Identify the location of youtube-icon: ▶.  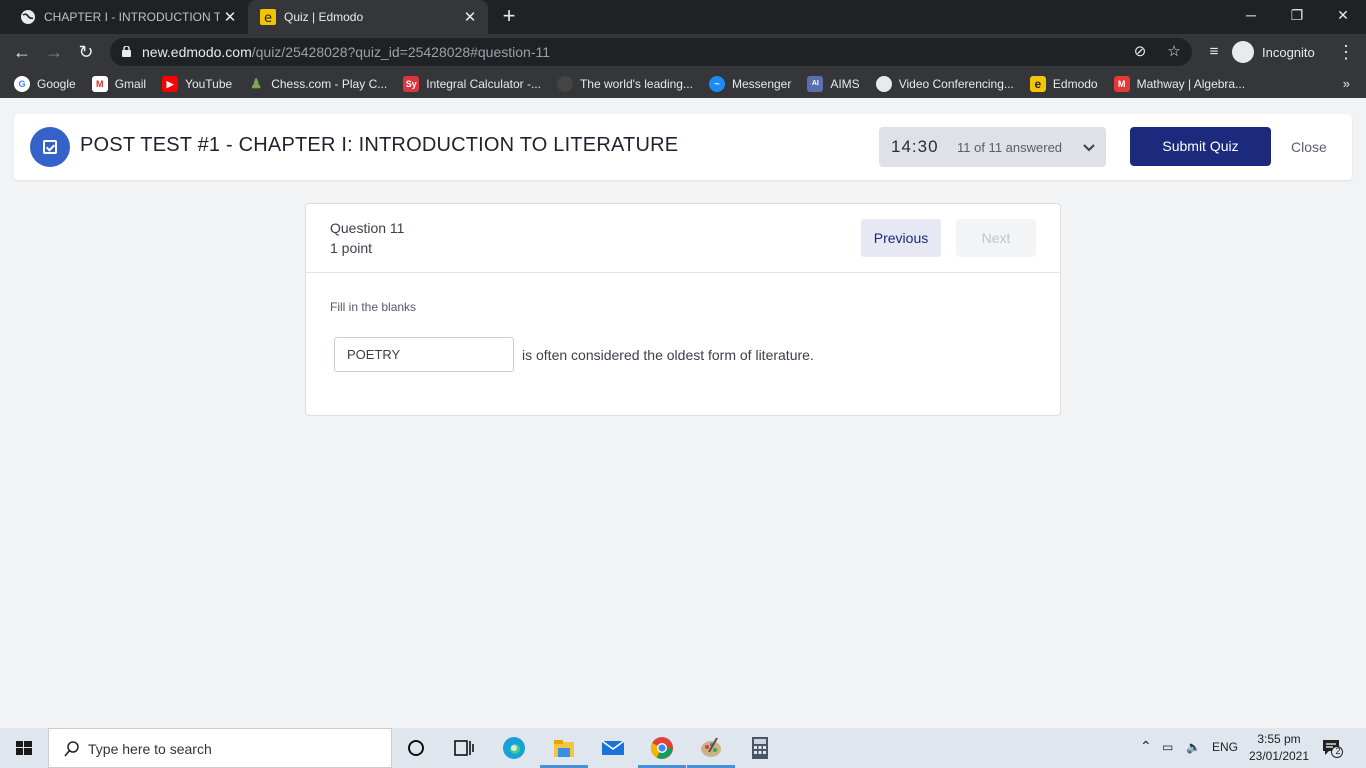
(170, 84).